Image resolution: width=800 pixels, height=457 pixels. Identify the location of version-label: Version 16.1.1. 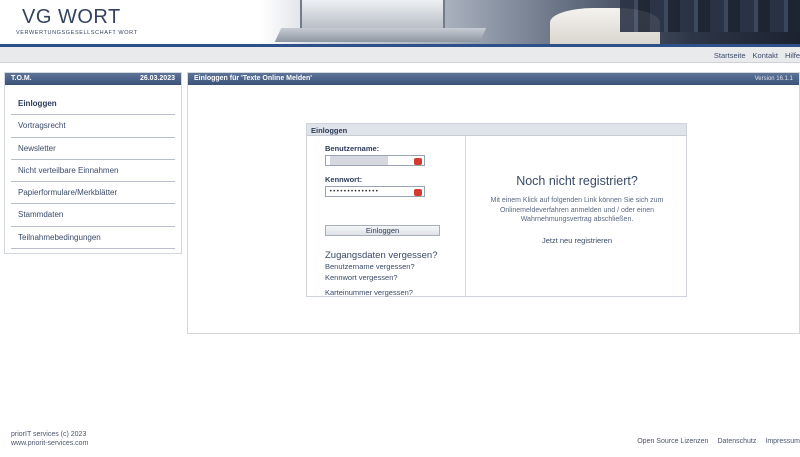
(773, 79).